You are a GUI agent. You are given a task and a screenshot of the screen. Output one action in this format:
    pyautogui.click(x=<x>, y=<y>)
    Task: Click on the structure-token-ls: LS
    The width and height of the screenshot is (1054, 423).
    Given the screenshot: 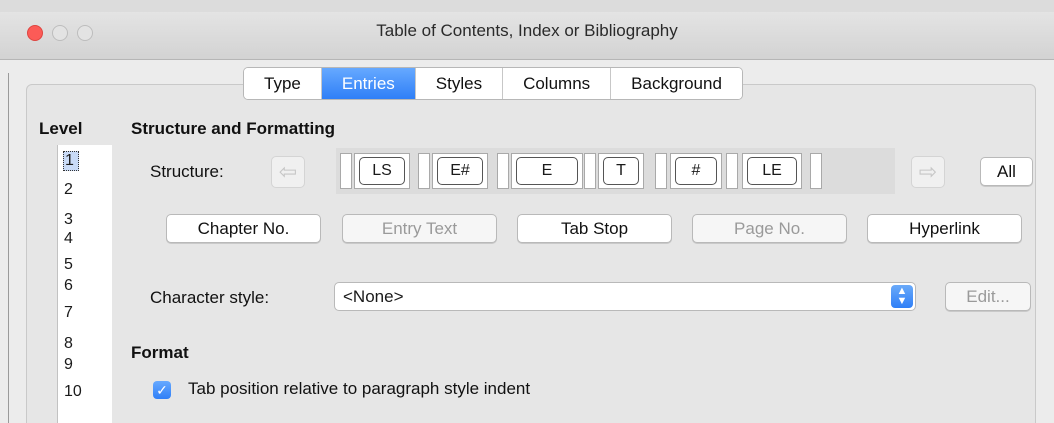 What is the action you would take?
    pyautogui.click(x=382, y=171)
    